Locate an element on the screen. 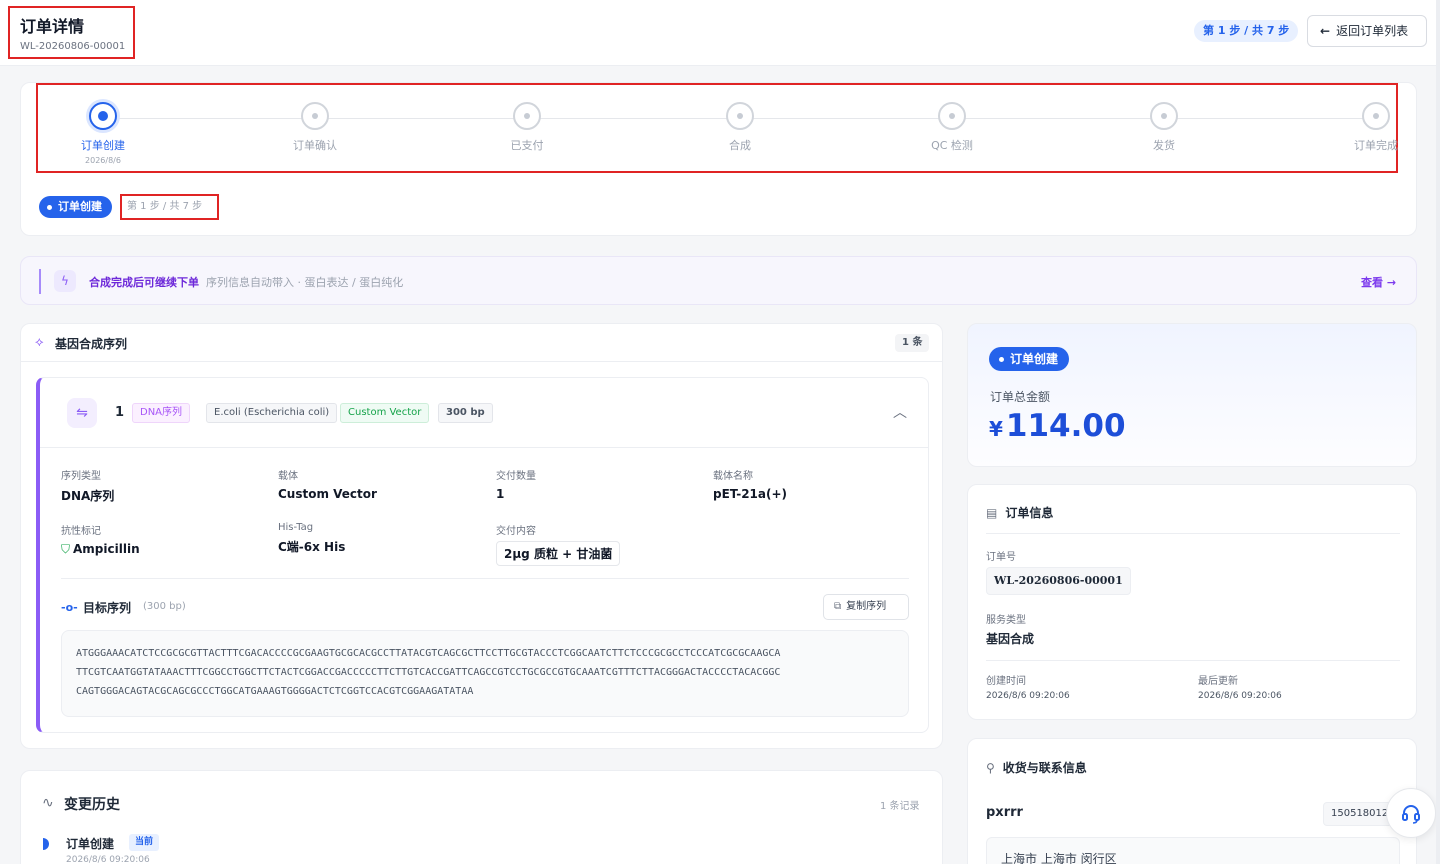 This screenshot has height=864, width=1440. banner-title: 合成完成后可继续下单 is located at coordinates (144, 282).